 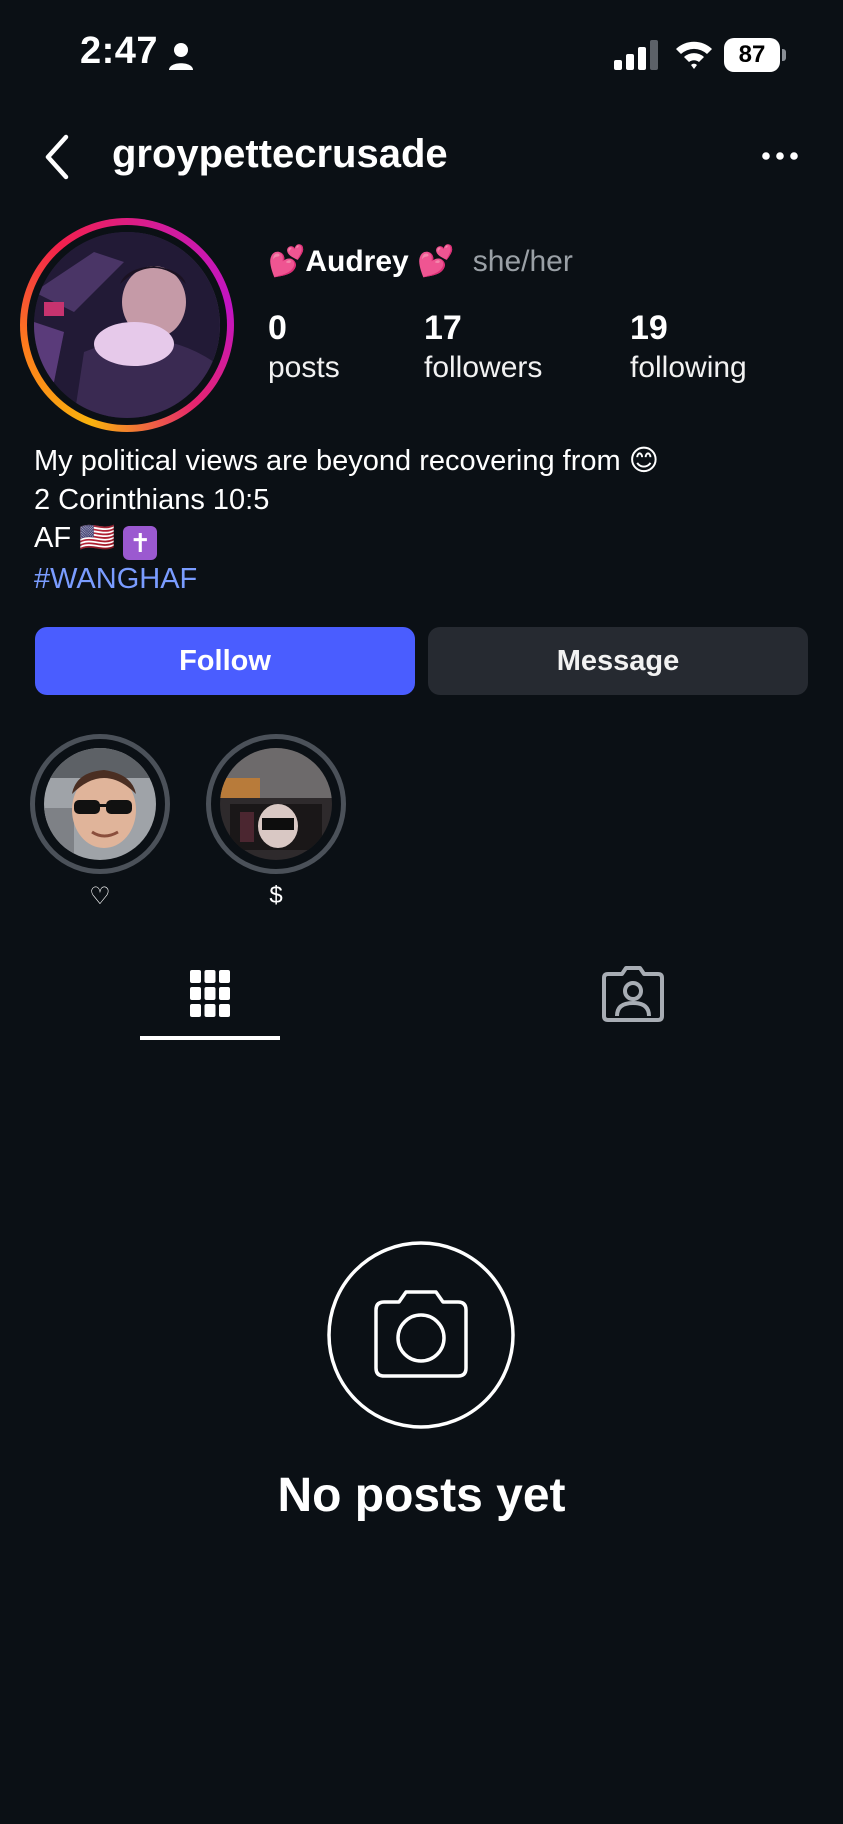 What do you see at coordinates (522, 261) in the screenshot?
I see `pronouns: she/her` at bounding box center [522, 261].